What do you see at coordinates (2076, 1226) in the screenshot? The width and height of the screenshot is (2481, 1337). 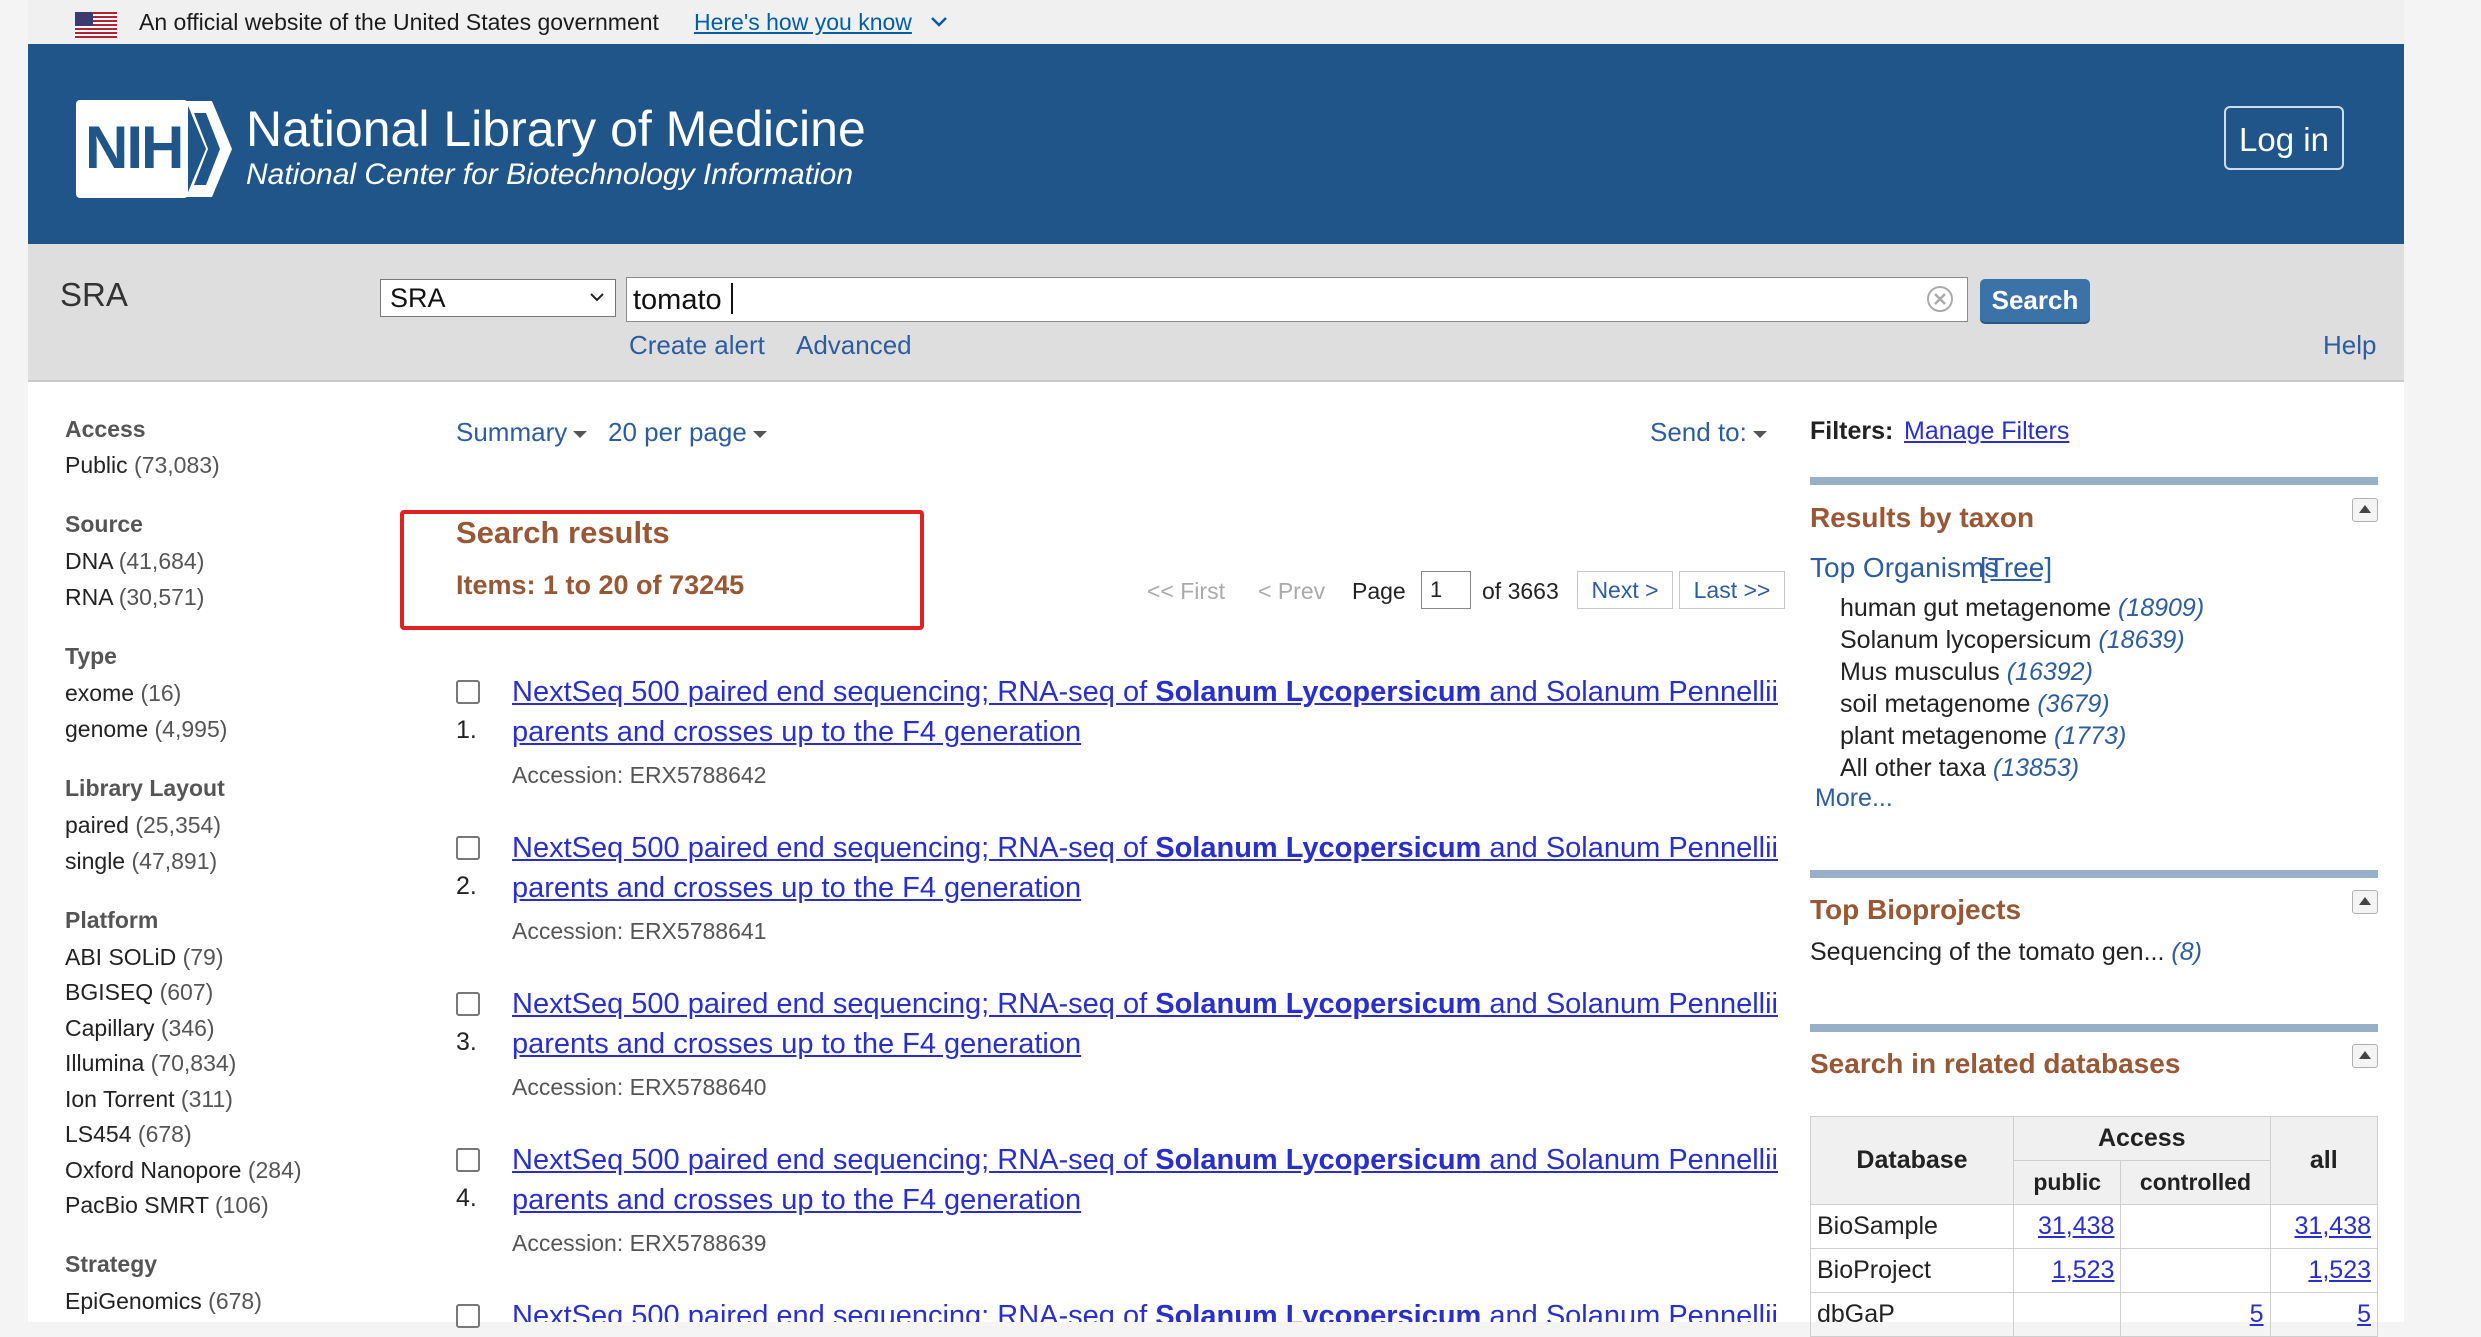 I see `public-count-link: 31,438` at bounding box center [2076, 1226].